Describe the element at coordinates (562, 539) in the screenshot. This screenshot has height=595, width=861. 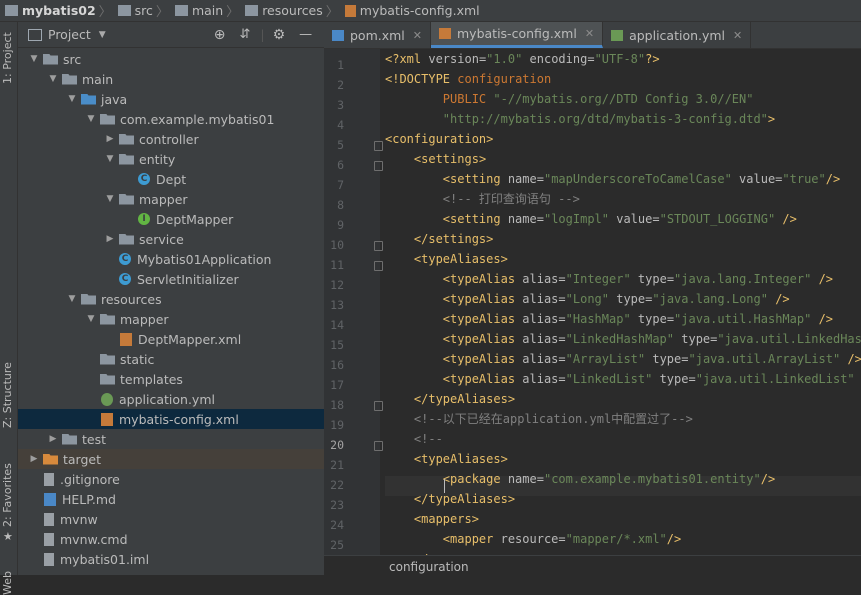
I see `code-text: <mapper resource="mapper/*.xml"/>` at that location.